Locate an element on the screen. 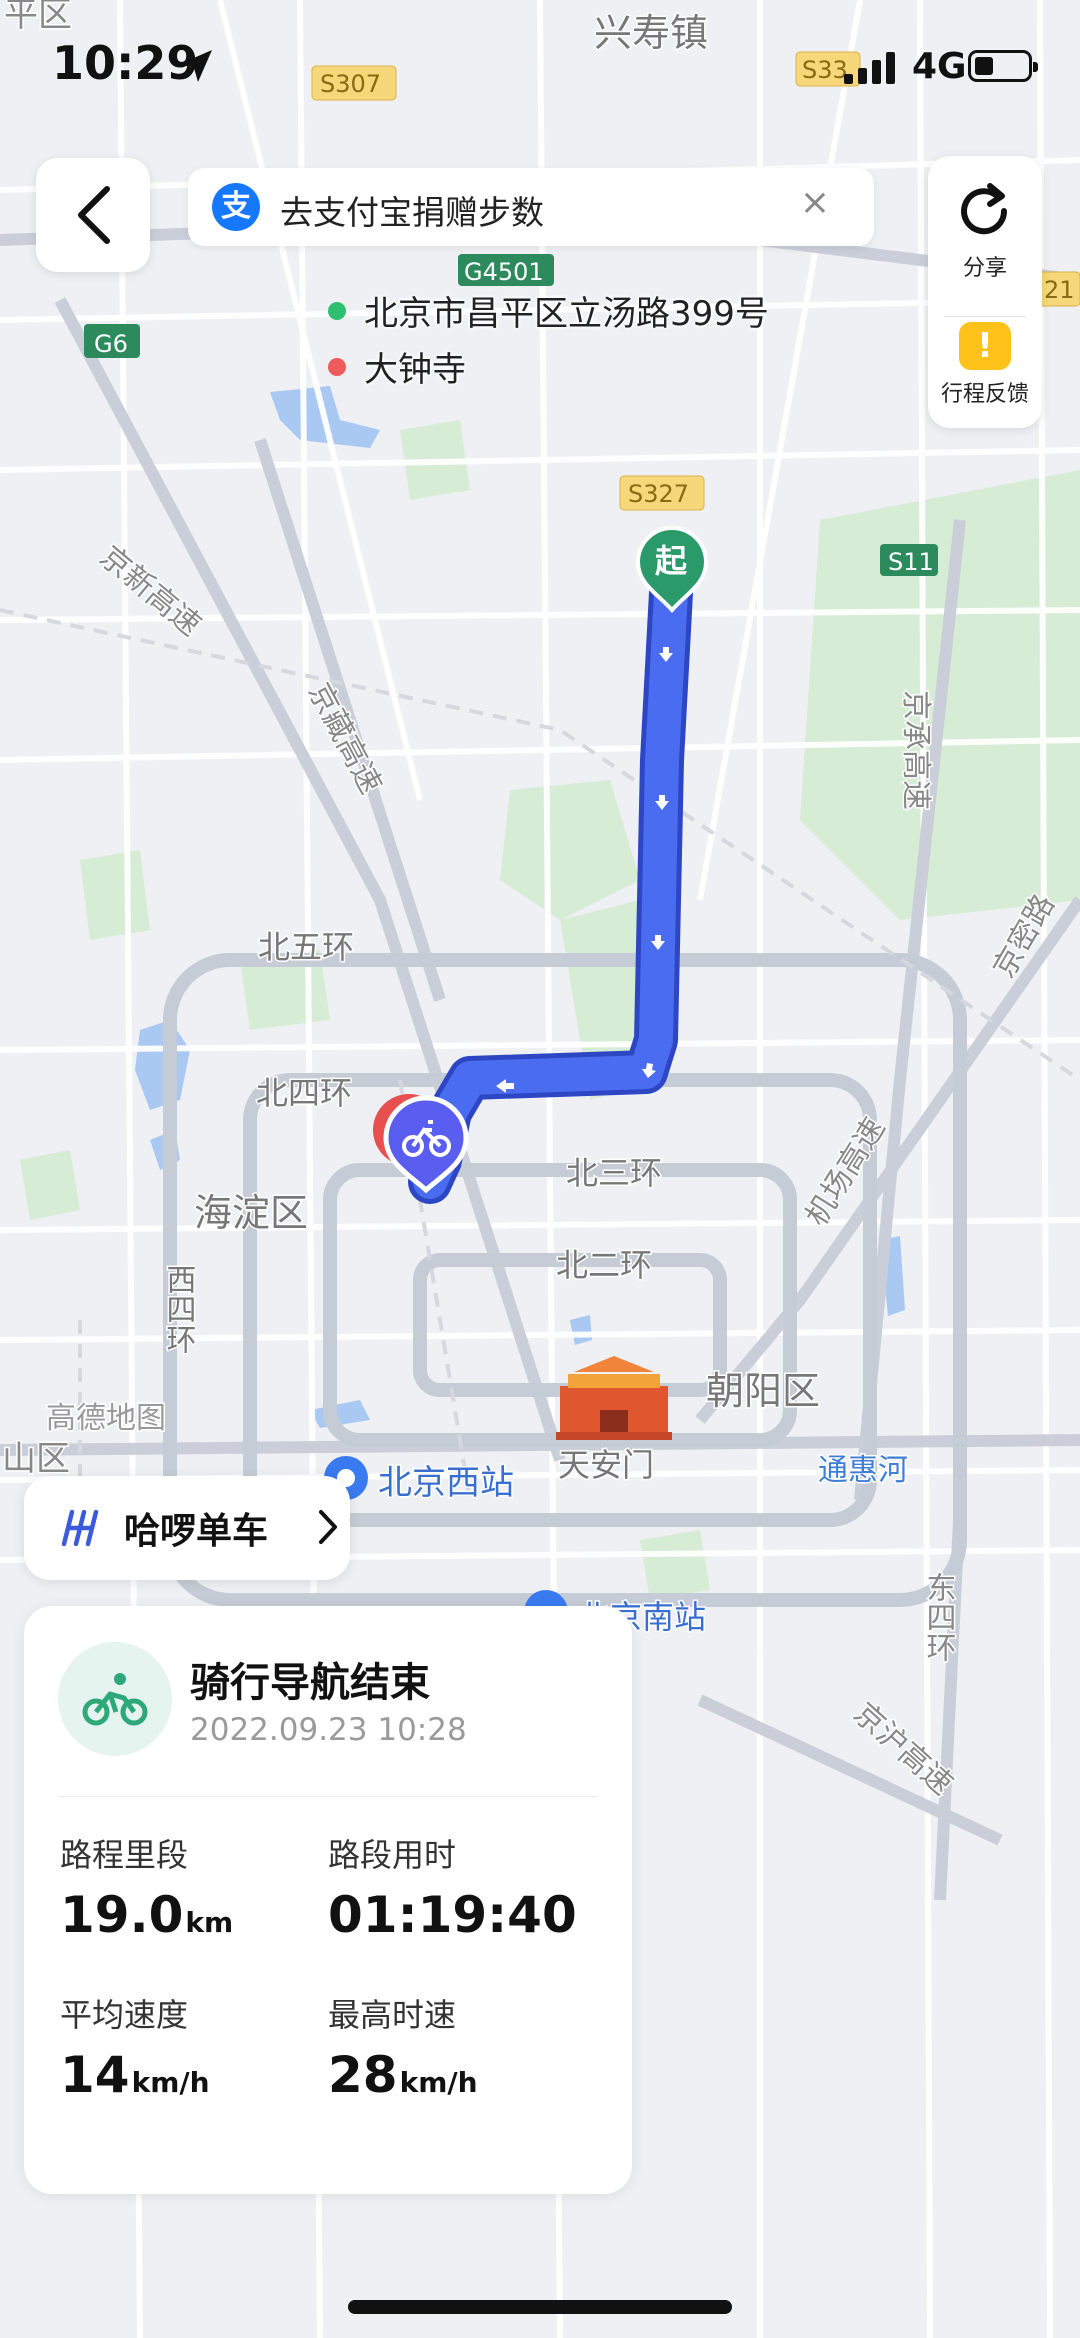  stat-label: 最高时速 is located at coordinates (392, 2015).